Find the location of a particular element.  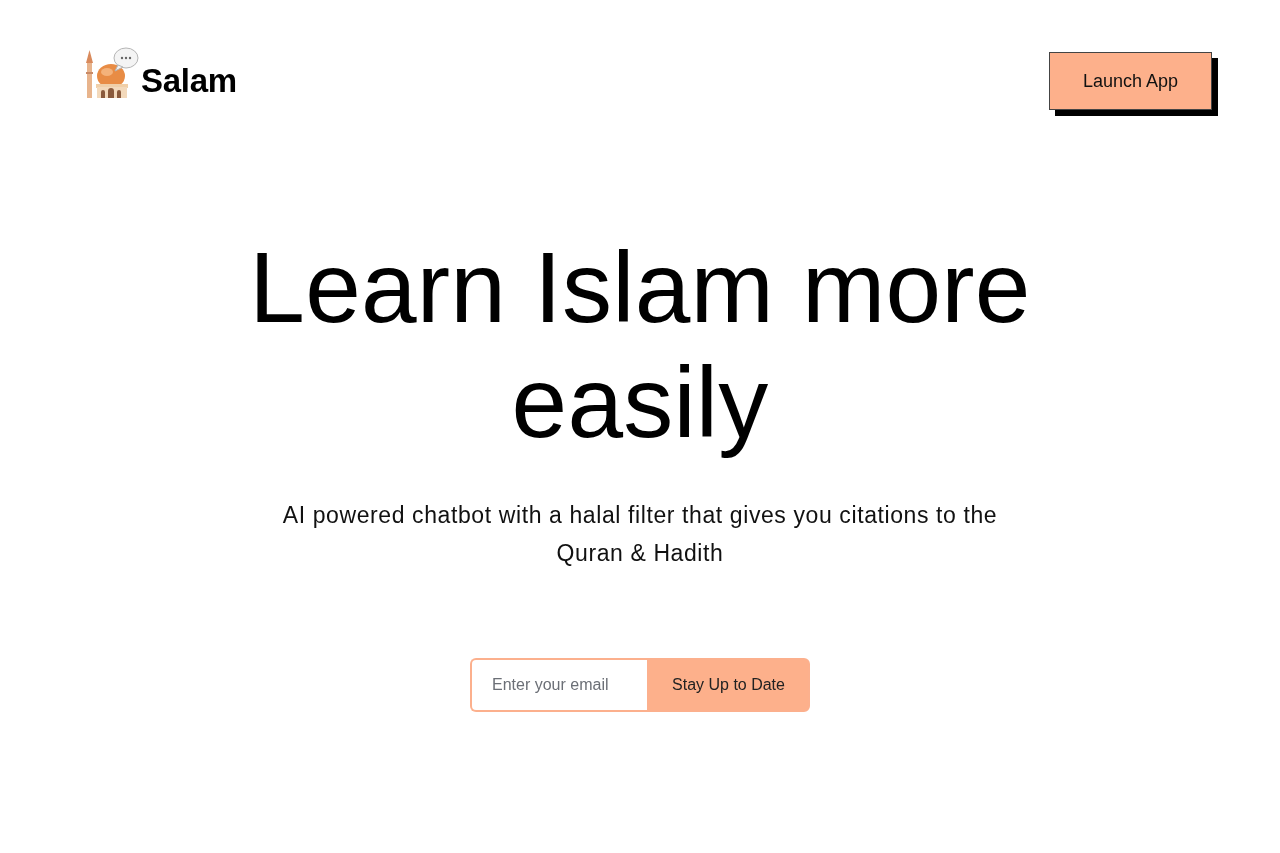

subscribe-button: Stay Up to Date is located at coordinates (728, 685).